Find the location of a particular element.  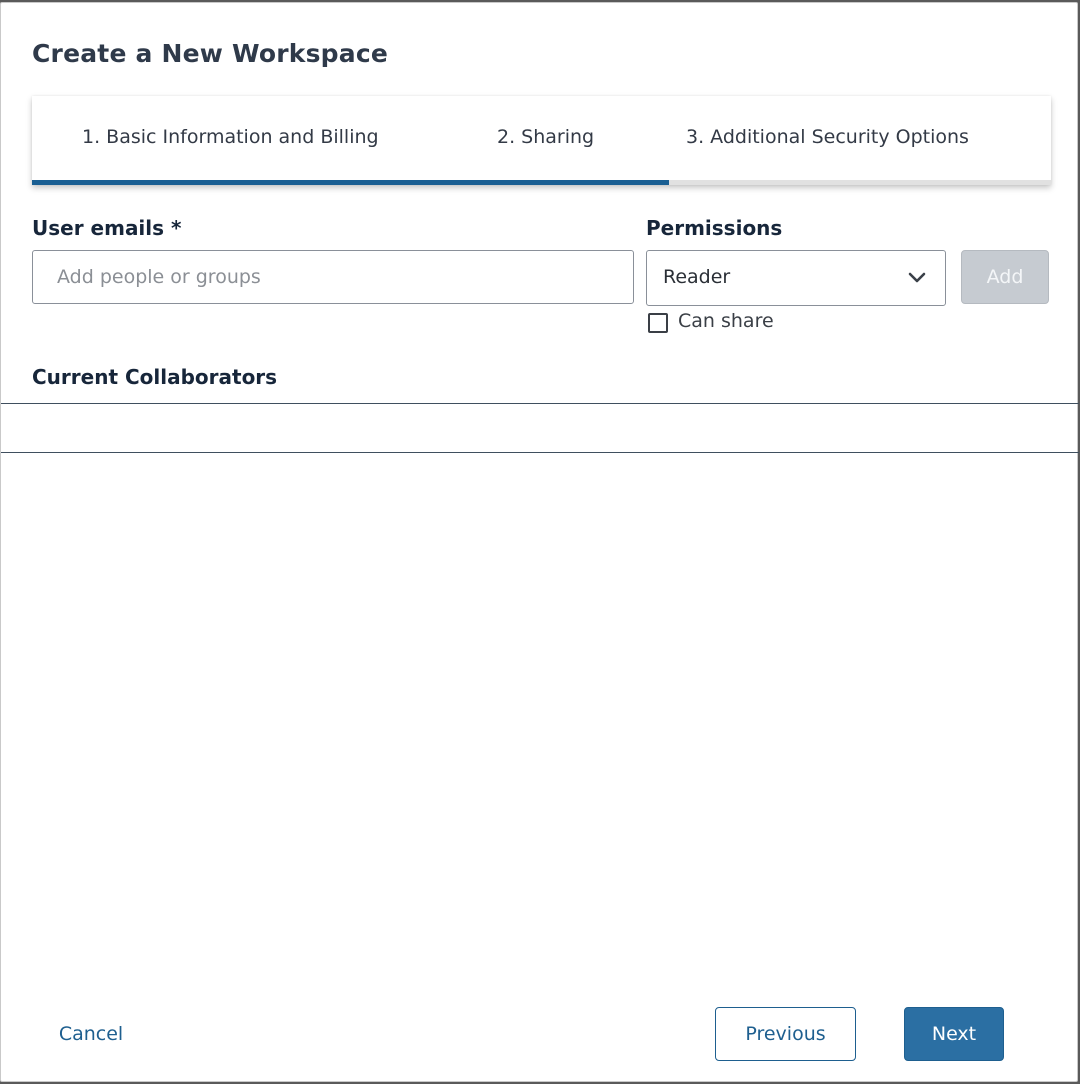

stepper-progress-track is located at coordinates (541, 182).